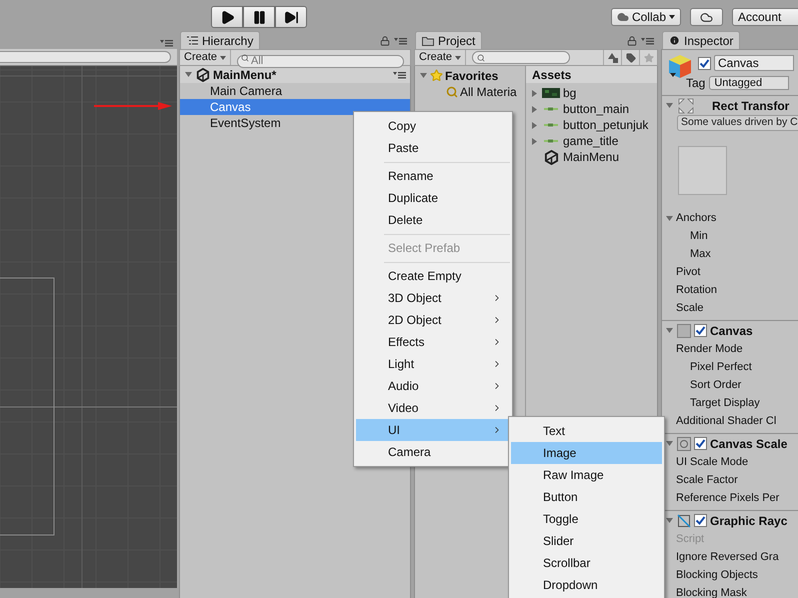  I want to click on tag-dropdown: Untagged, so click(749, 83).